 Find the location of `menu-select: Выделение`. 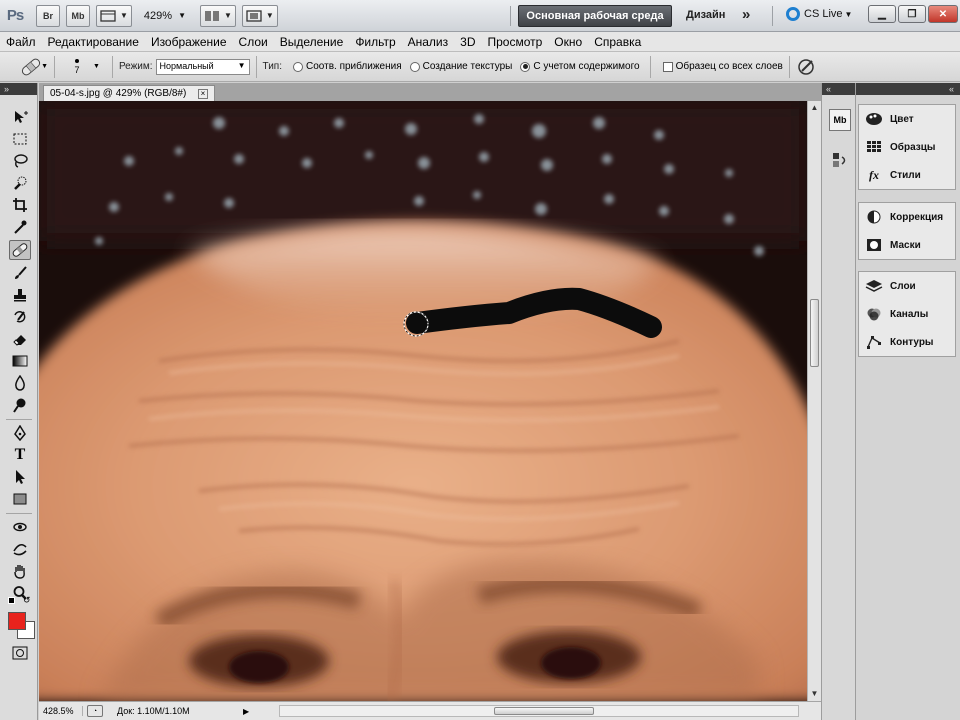

menu-select: Выделение is located at coordinates (312, 42).